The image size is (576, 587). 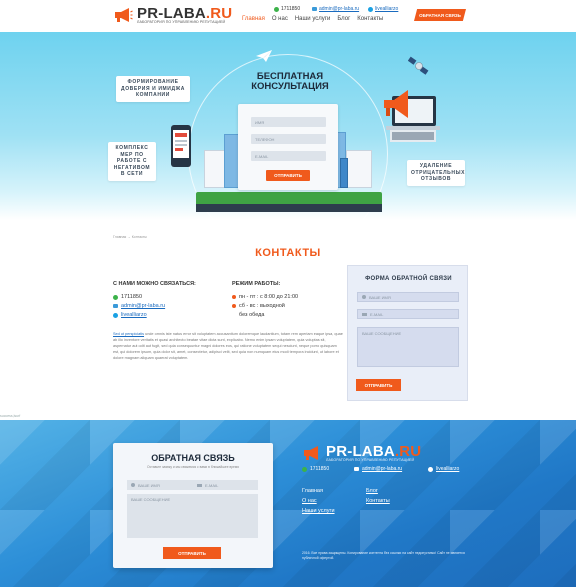 What do you see at coordinates (192, 553) in the screenshot?
I see `footer-submit-button: ОТПРАВИТЬ` at bounding box center [192, 553].